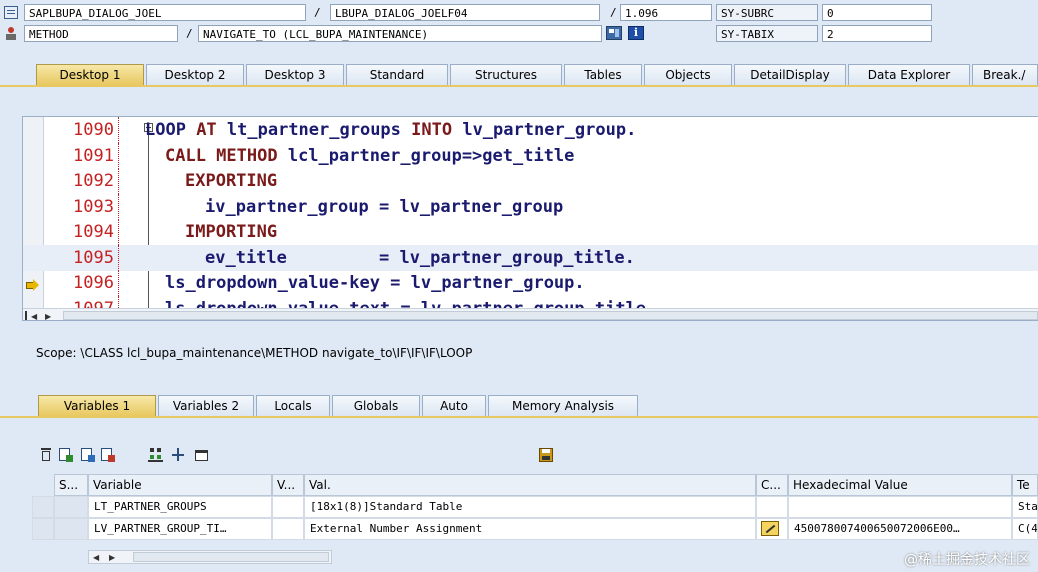 This screenshot has width=1038, height=572. What do you see at coordinates (83, 155) in the screenshot?
I see `line-number: 1091` at bounding box center [83, 155].